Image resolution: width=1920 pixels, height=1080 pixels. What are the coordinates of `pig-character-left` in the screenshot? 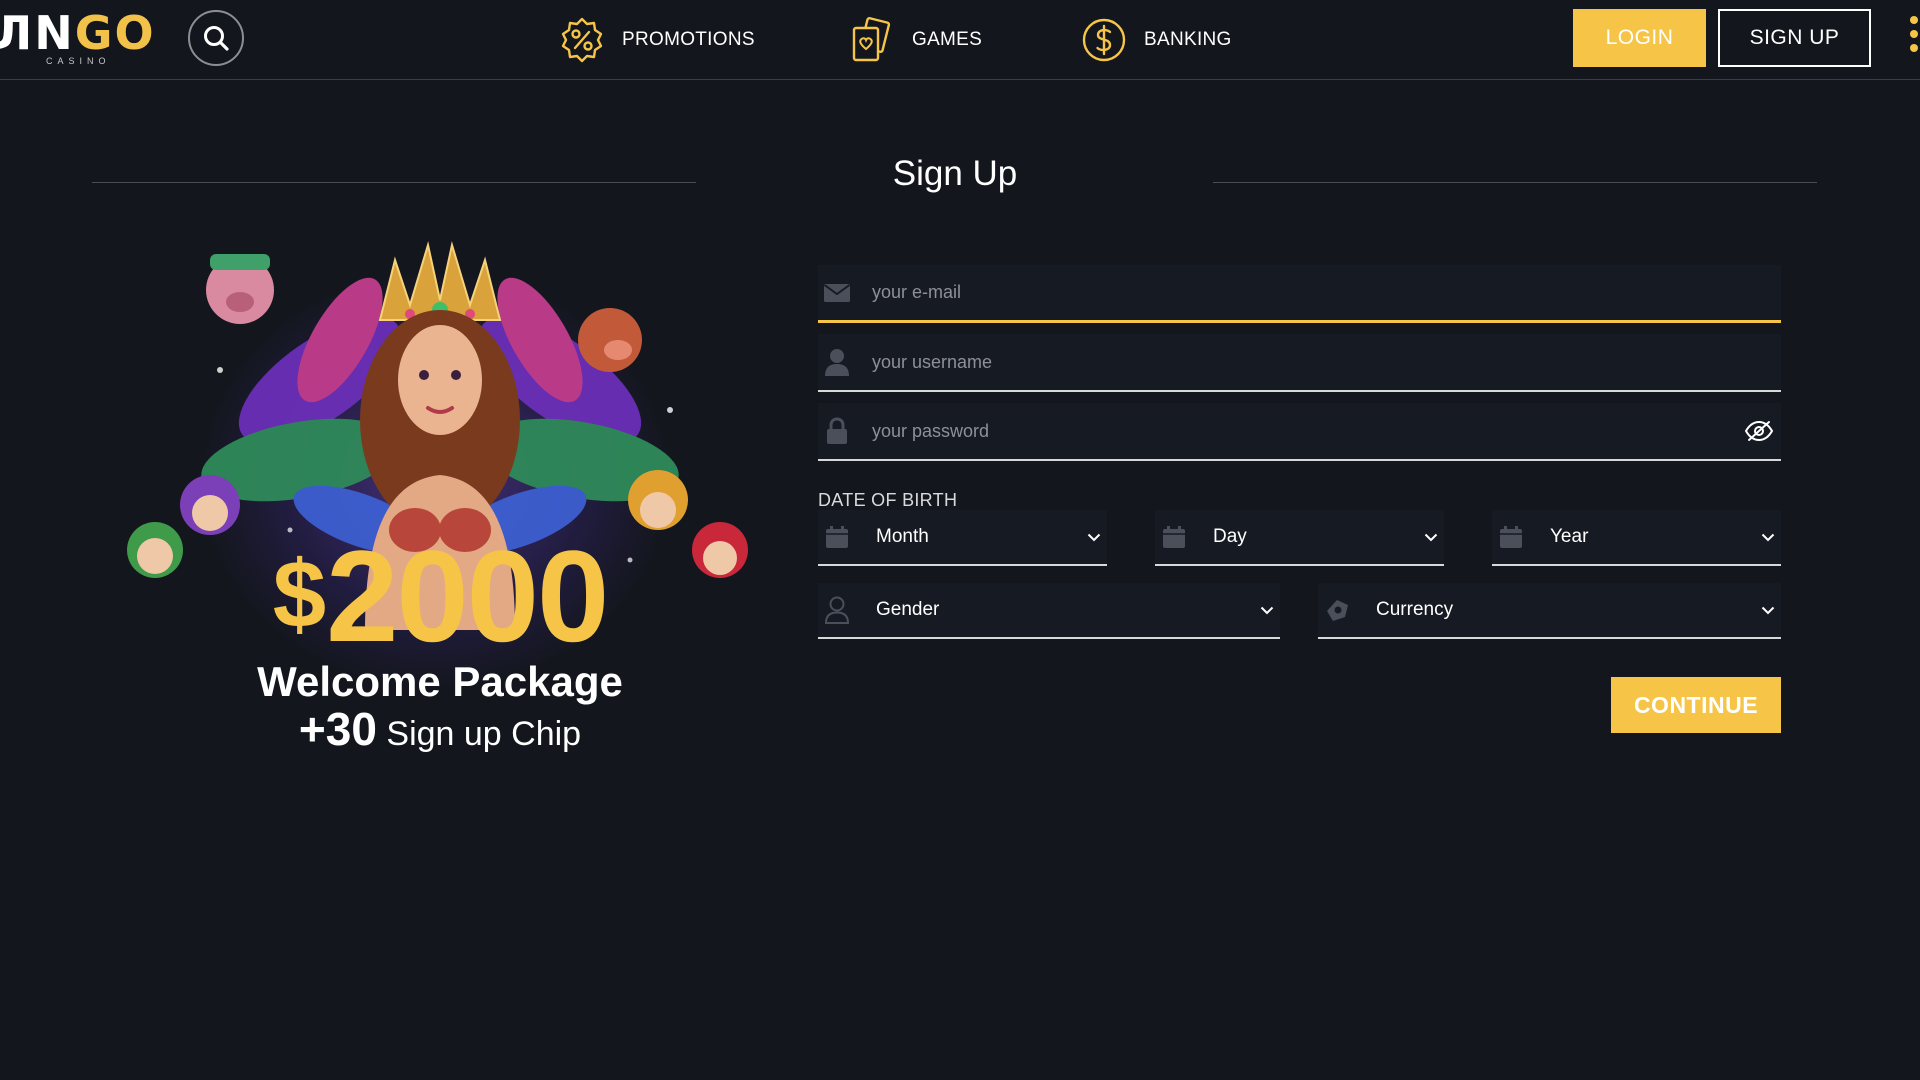 It's located at (240, 289).